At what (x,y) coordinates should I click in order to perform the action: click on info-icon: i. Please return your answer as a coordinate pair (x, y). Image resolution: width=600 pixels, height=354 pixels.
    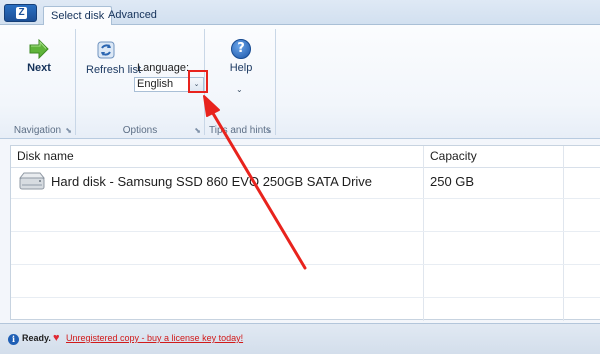
    Looking at the image, I should click on (13, 339).